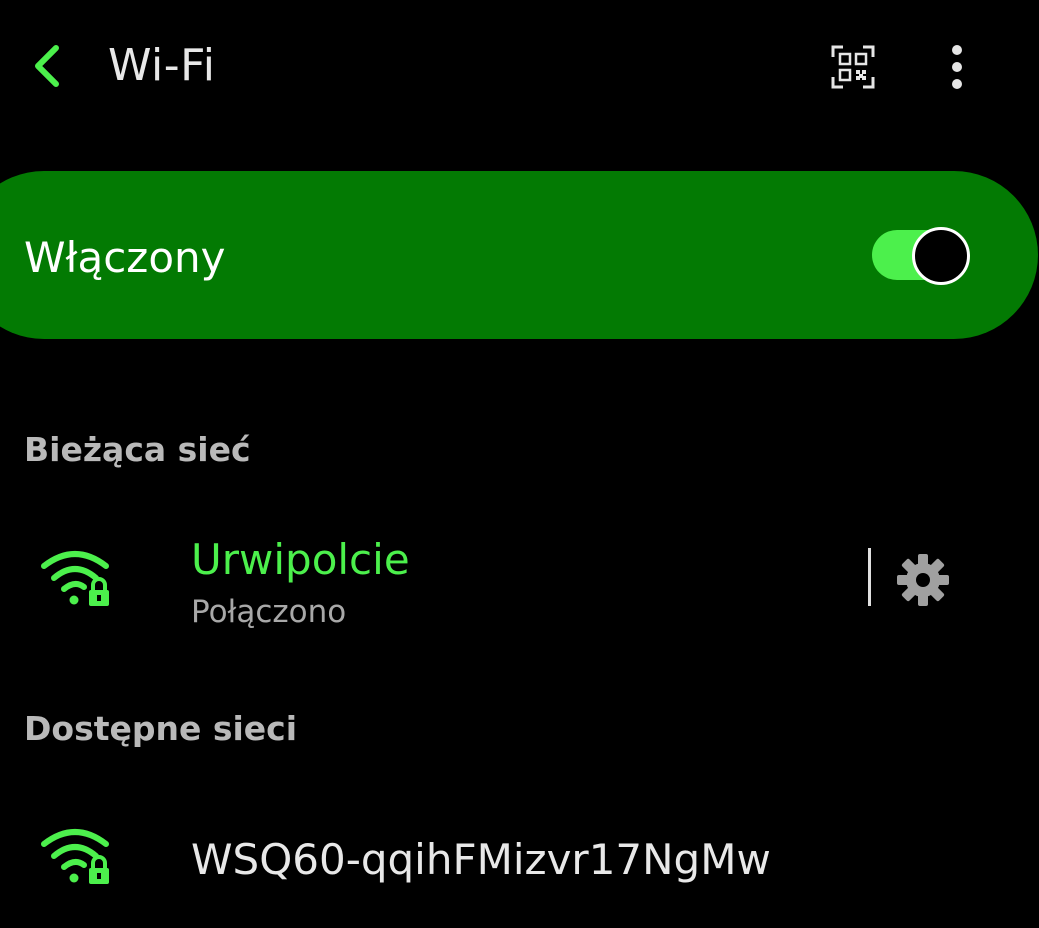  I want to click on available-network-row: WSQ60-qqihFMizvr17NgMw, so click(519, 860).